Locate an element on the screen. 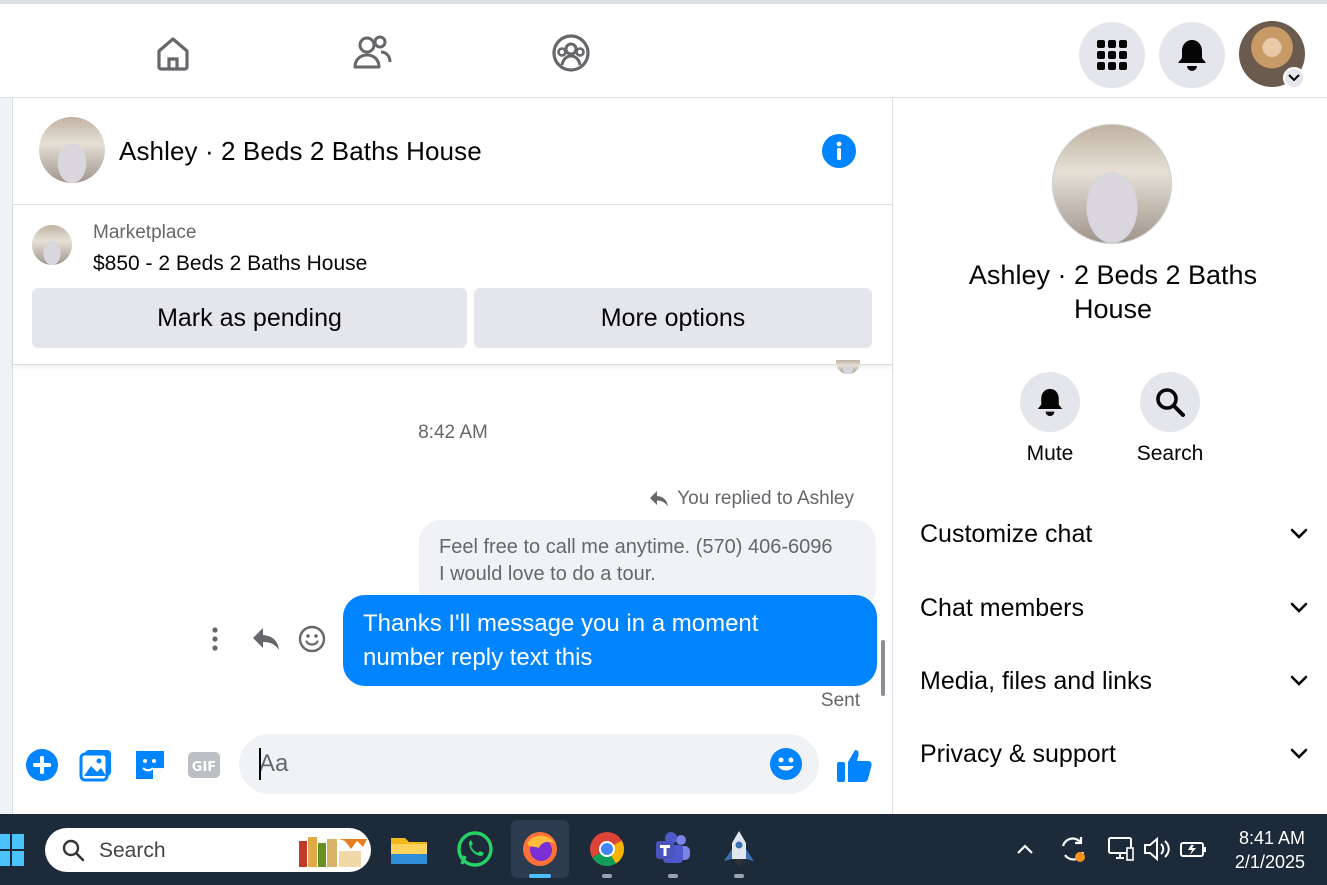 This screenshot has width=1327, height=885. message-status: Sent is located at coordinates (840, 700).